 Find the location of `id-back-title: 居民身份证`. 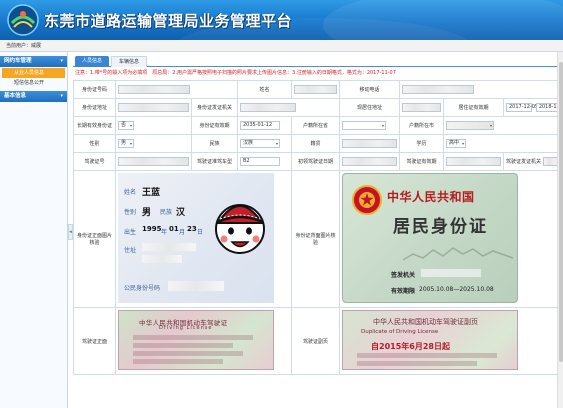

id-back-title: 居民身份证 is located at coordinates (440, 227).